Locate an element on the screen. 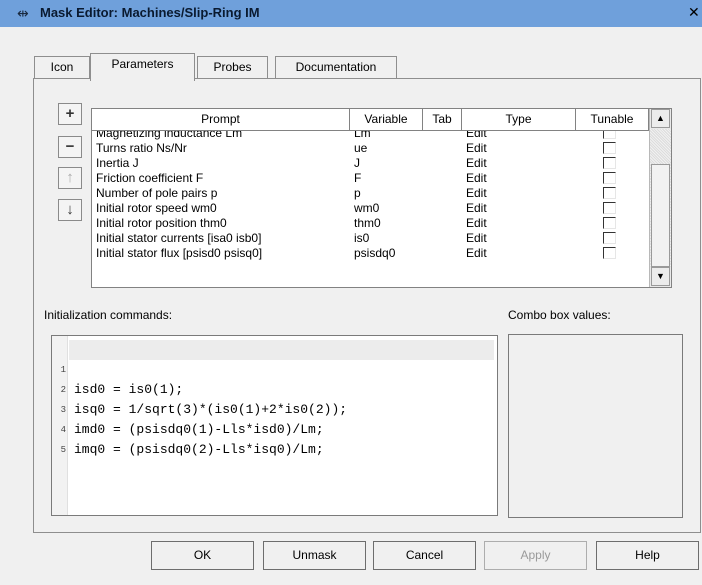 Image resolution: width=702 pixels, height=585 pixels. prompt-cell: Inertia J is located at coordinates (117, 163).